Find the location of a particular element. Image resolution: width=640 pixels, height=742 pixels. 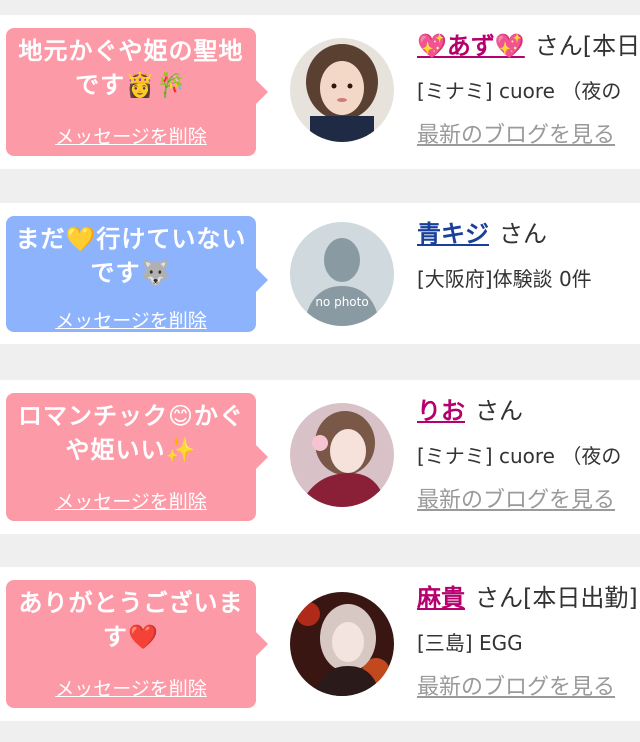

avatar-text: no photo is located at coordinates (341, 302).